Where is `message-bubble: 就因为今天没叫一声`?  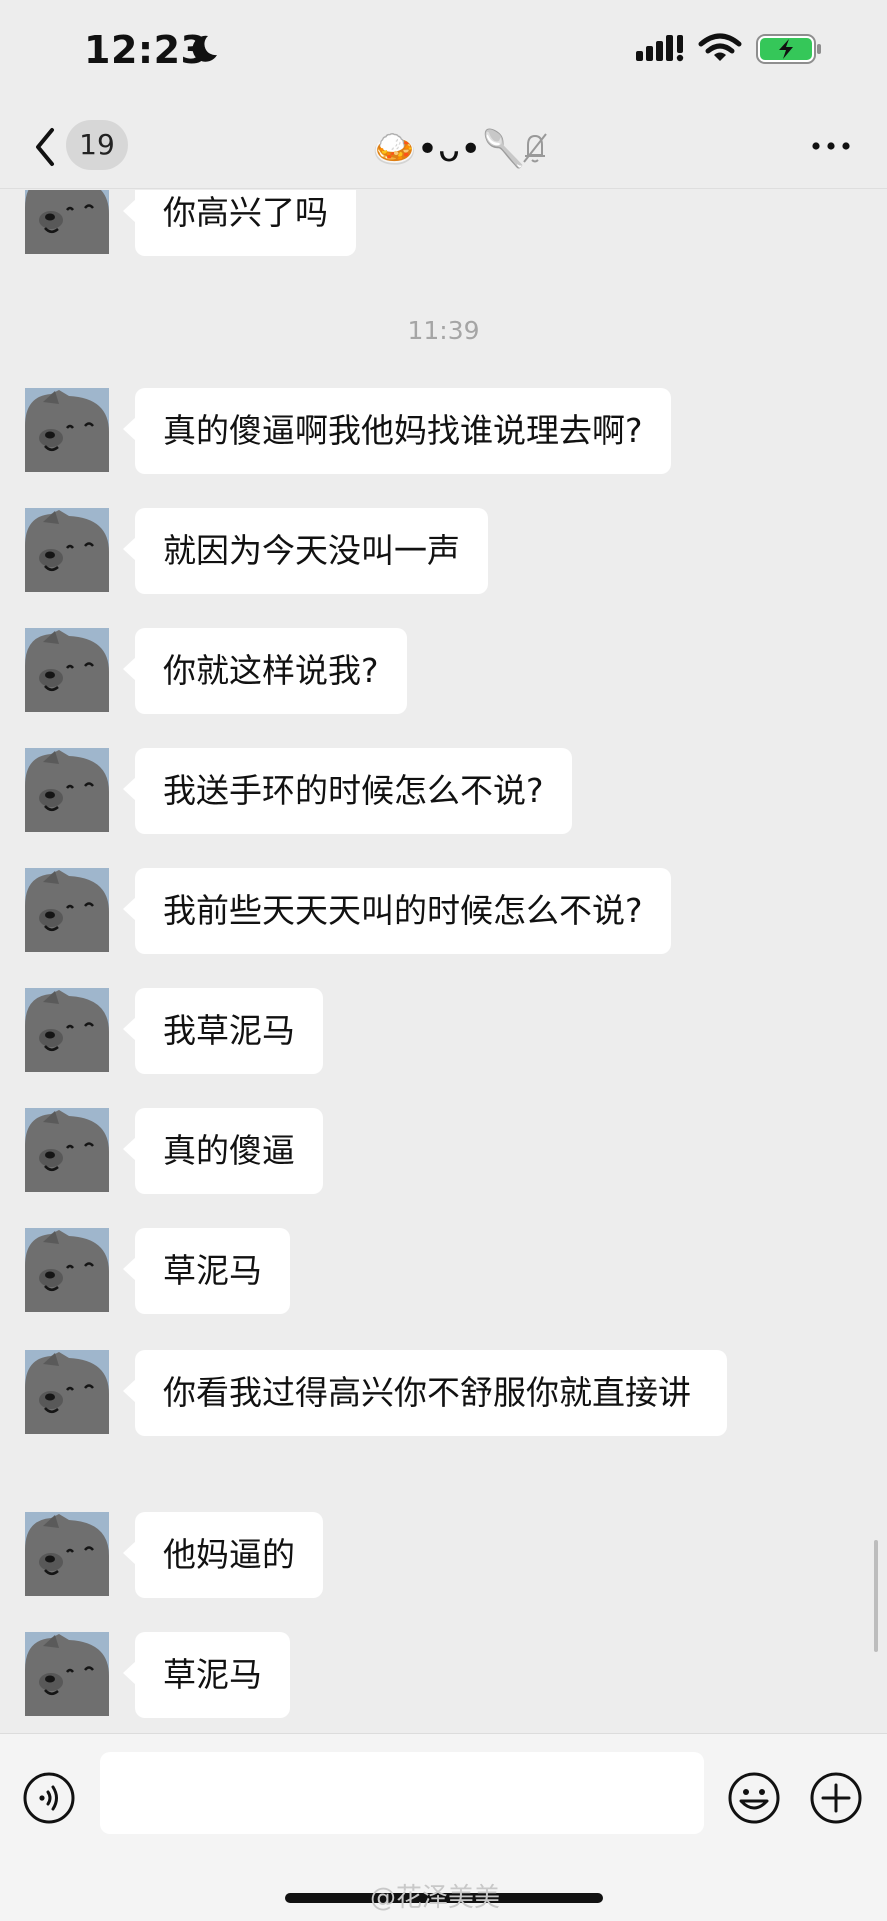
message-bubble: 就因为今天没叫一声 is located at coordinates (305, 551).